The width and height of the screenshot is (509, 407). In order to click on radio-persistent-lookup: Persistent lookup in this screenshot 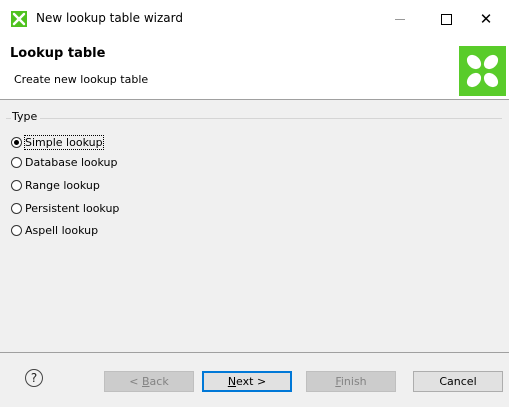, I will do `click(65, 208)`.